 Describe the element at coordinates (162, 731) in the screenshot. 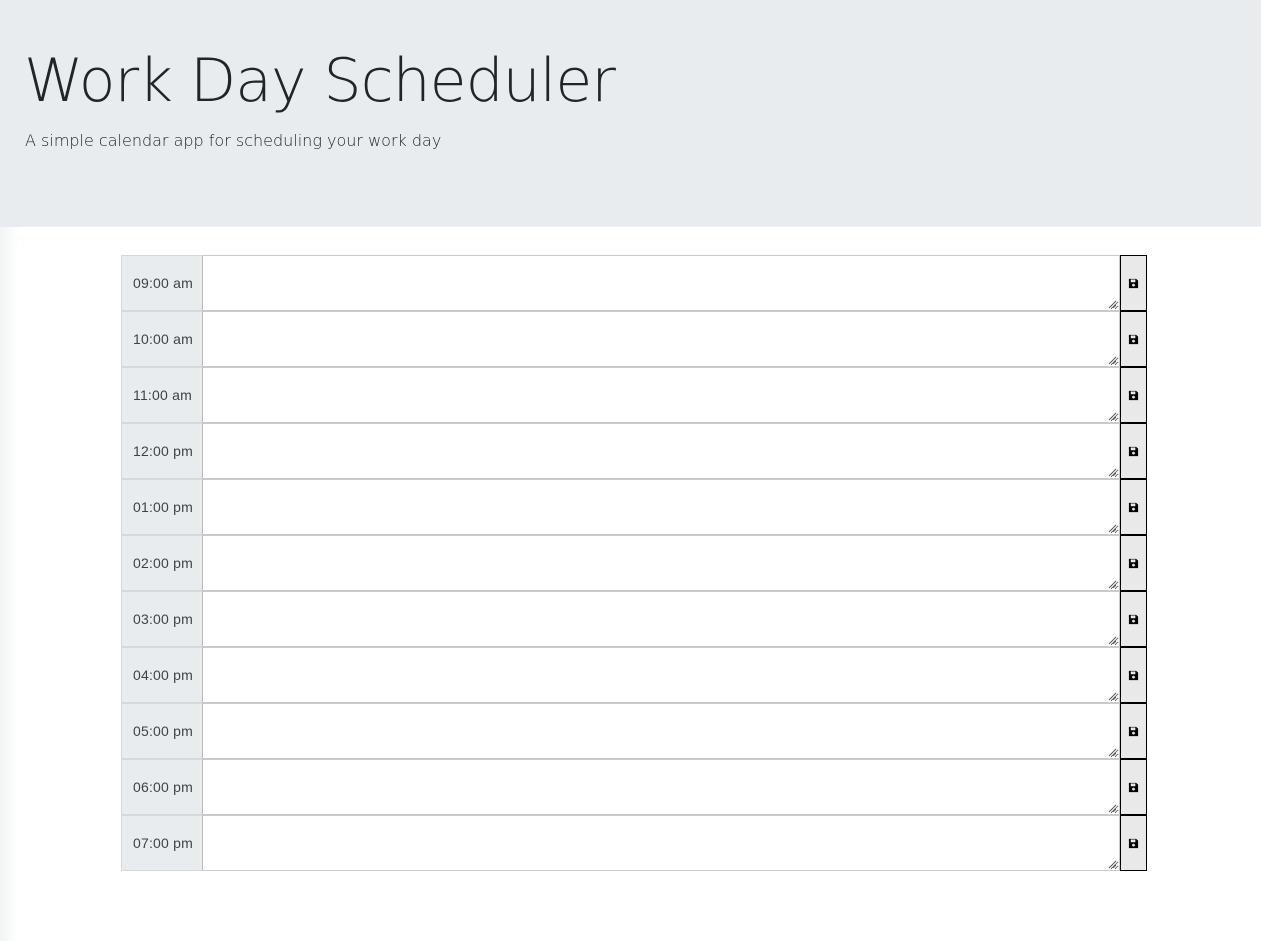

I see `hour-label: 05:00 pm` at that location.